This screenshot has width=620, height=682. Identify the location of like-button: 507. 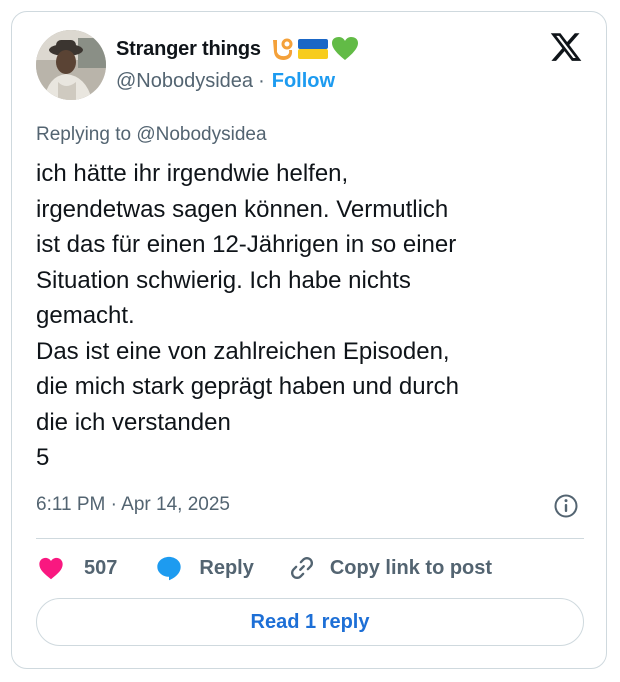
(76, 568).